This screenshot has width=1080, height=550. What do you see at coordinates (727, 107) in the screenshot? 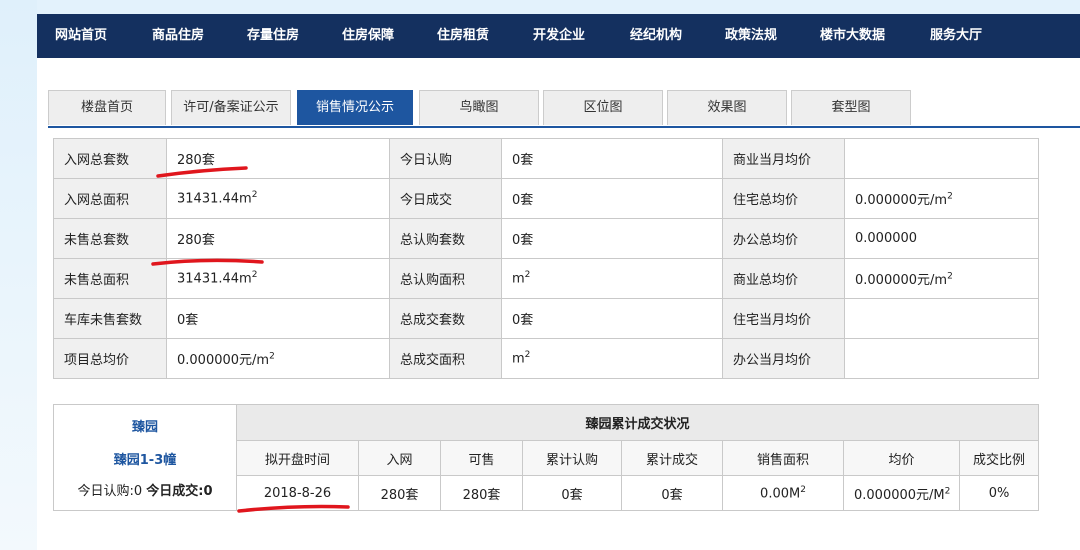
I see `tab-rendering: 效果图` at bounding box center [727, 107].